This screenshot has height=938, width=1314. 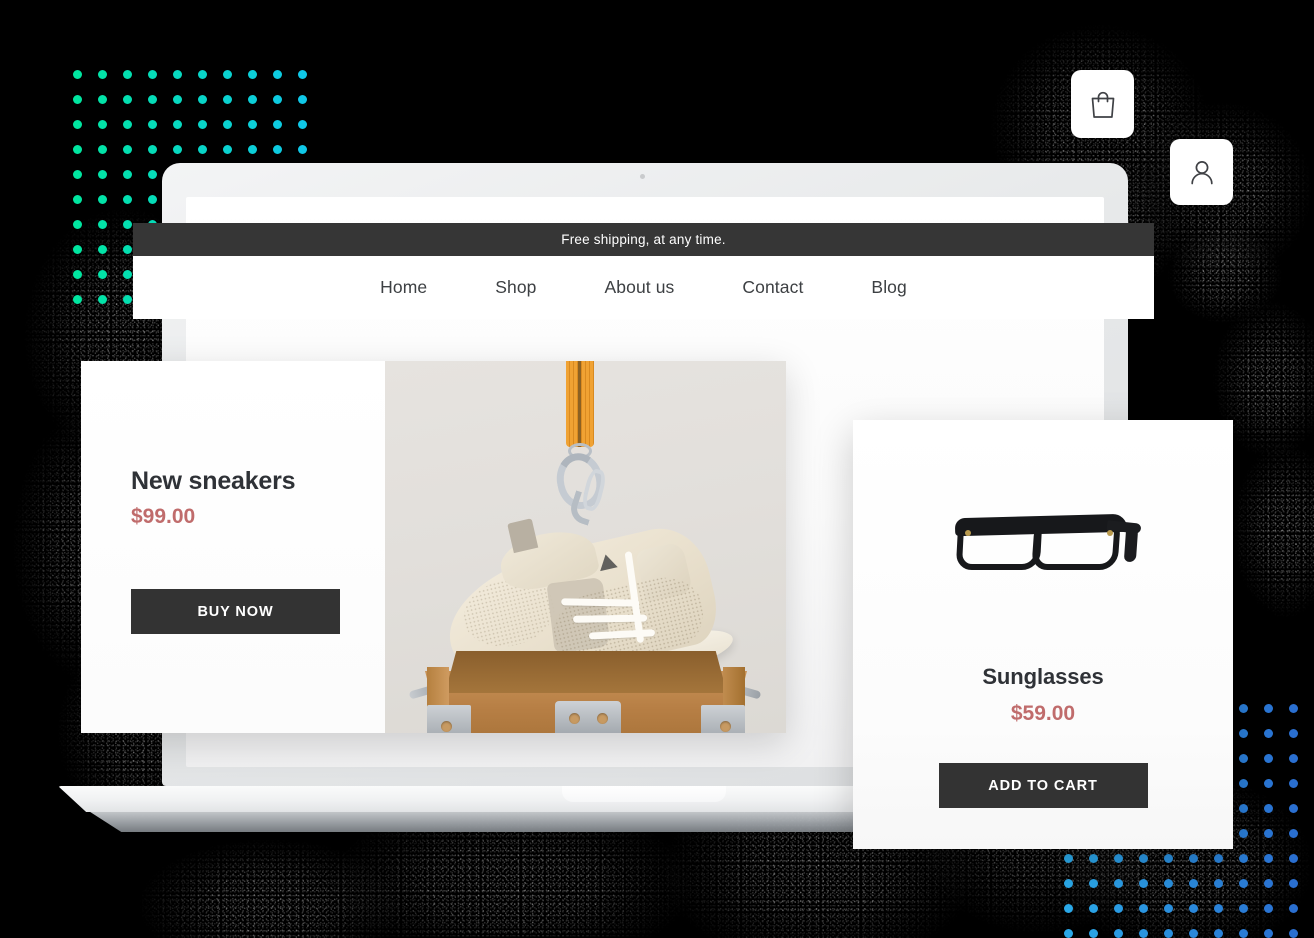 What do you see at coordinates (1043, 634) in the screenshot?
I see `product-card-sunglasses: Sunglasses $59.00 ADD TO CART` at bounding box center [1043, 634].